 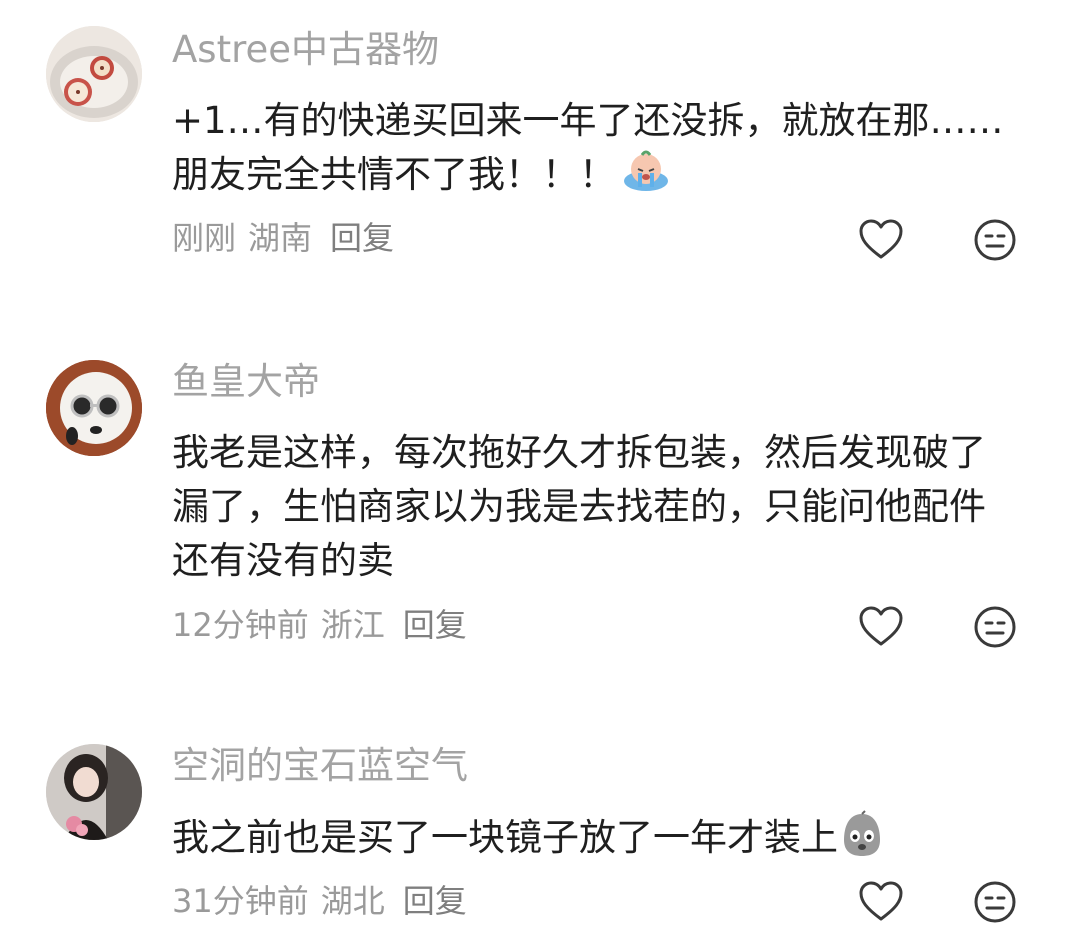 What do you see at coordinates (305, 50) in the screenshot?
I see `username: Astree中古器物` at bounding box center [305, 50].